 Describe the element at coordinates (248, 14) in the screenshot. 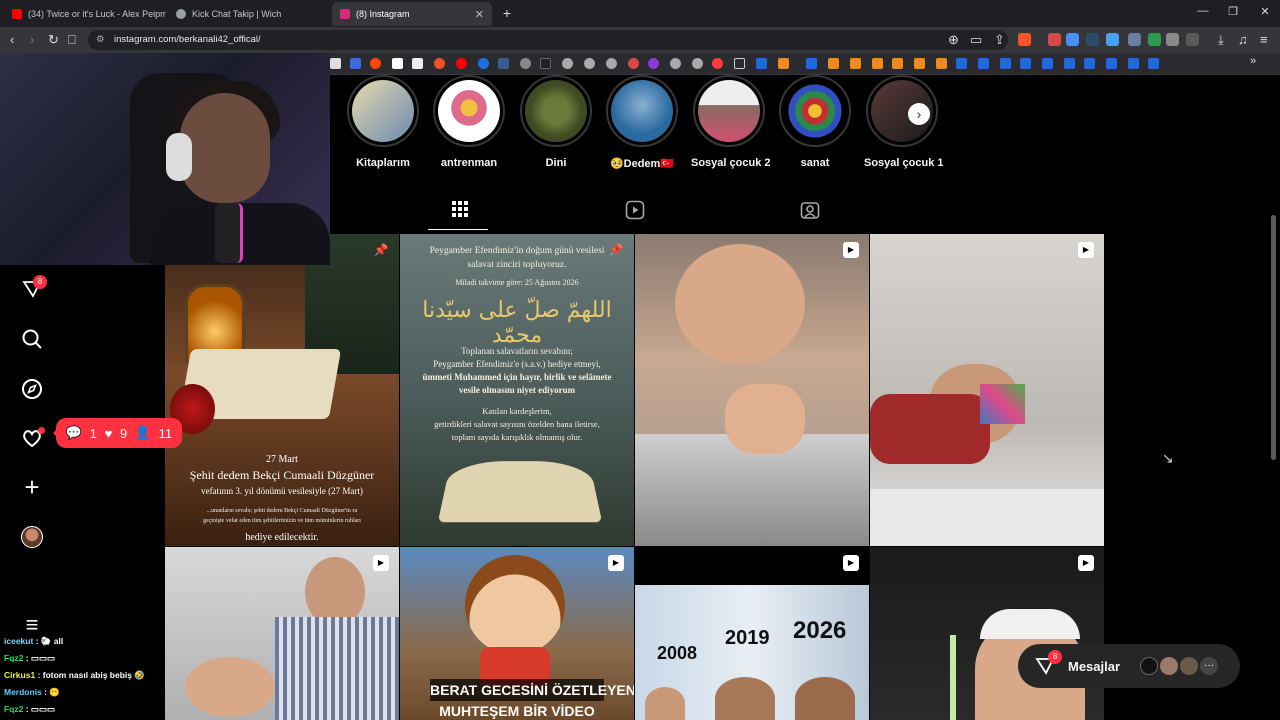

I see `tab-kick-chat: Kick Chat Takip | Wich` at that location.